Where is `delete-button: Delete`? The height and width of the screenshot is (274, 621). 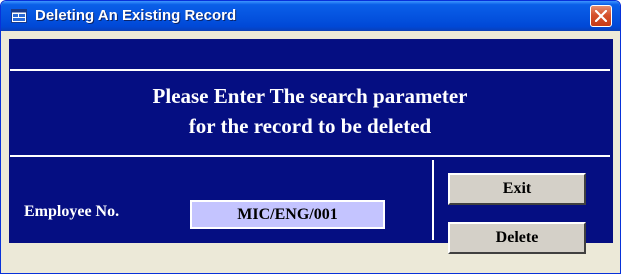
delete-button: Delete is located at coordinates (517, 238).